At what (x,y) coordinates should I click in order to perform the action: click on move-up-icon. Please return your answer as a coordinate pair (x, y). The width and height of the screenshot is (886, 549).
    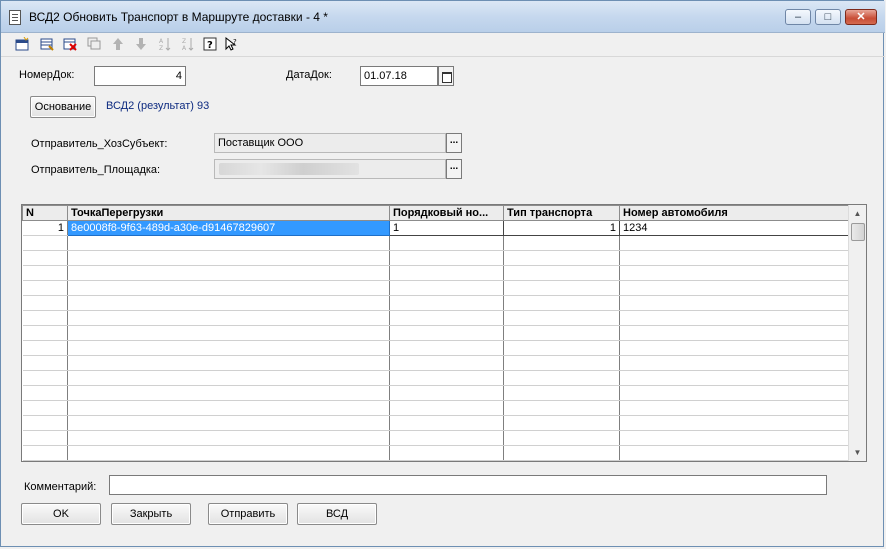
    Looking at the image, I should click on (118, 44).